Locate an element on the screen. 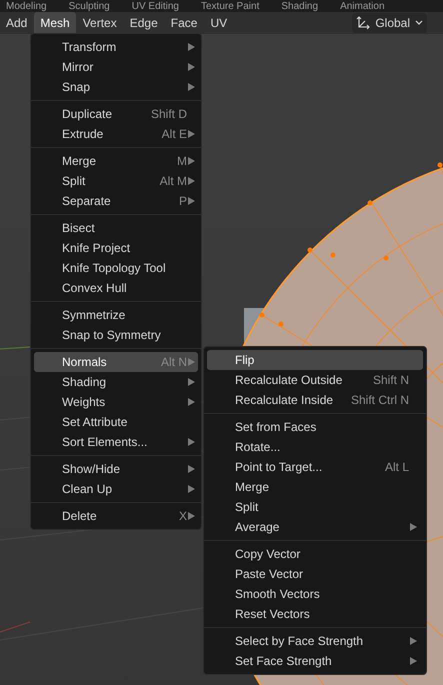 The width and height of the screenshot is (443, 685). workspace-tab: Sculpting is located at coordinates (89, 6).